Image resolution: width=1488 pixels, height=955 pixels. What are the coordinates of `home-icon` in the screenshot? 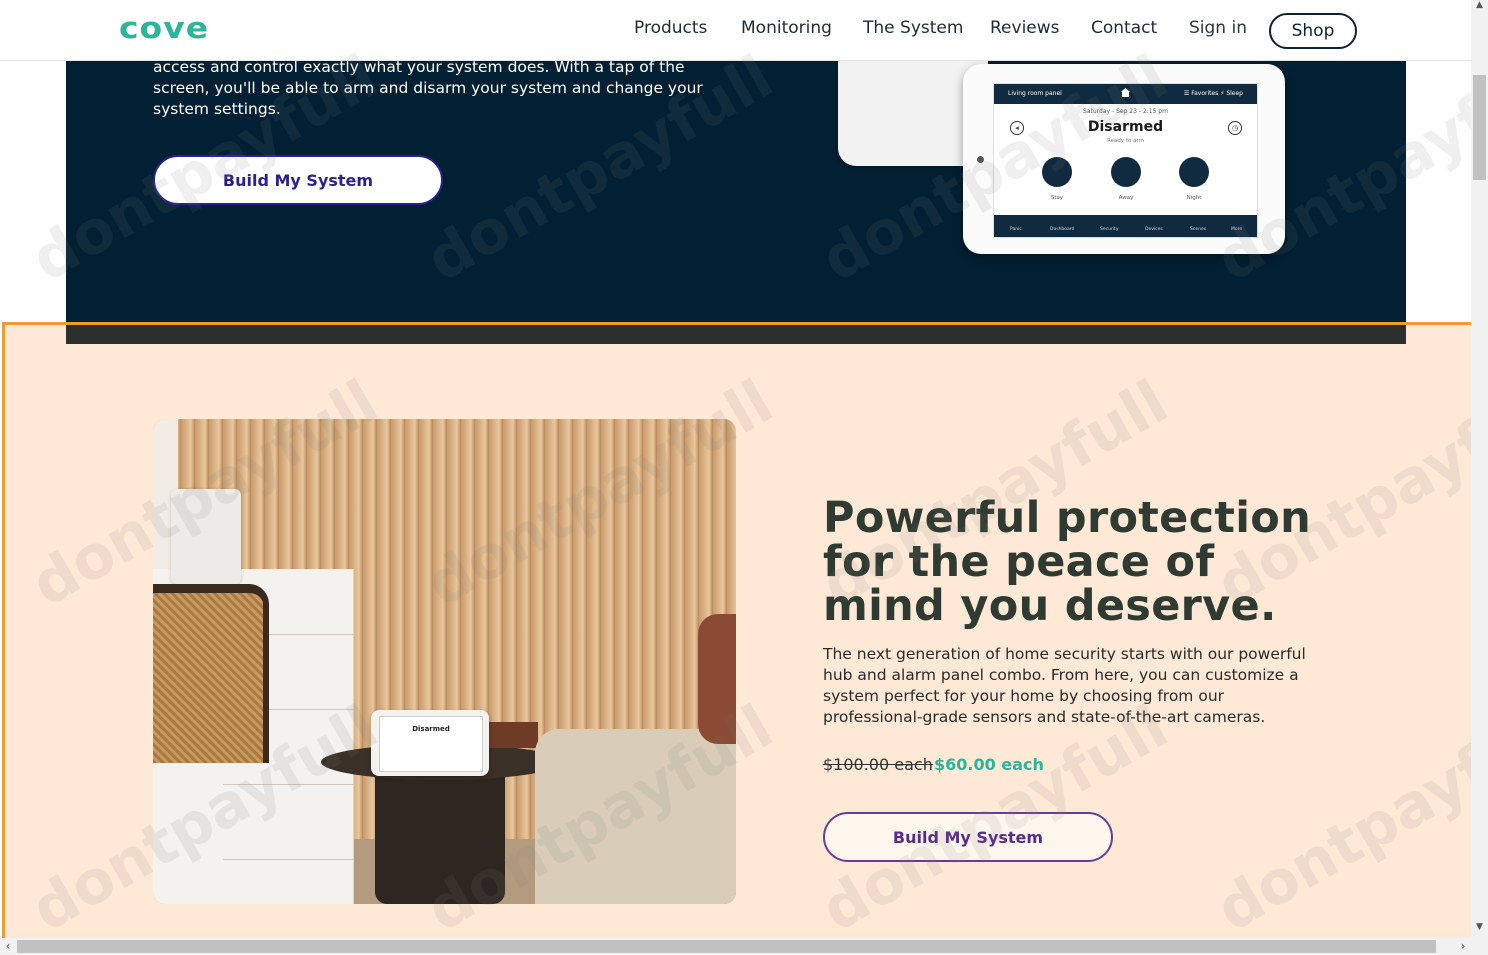 It's located at (1125, 93).